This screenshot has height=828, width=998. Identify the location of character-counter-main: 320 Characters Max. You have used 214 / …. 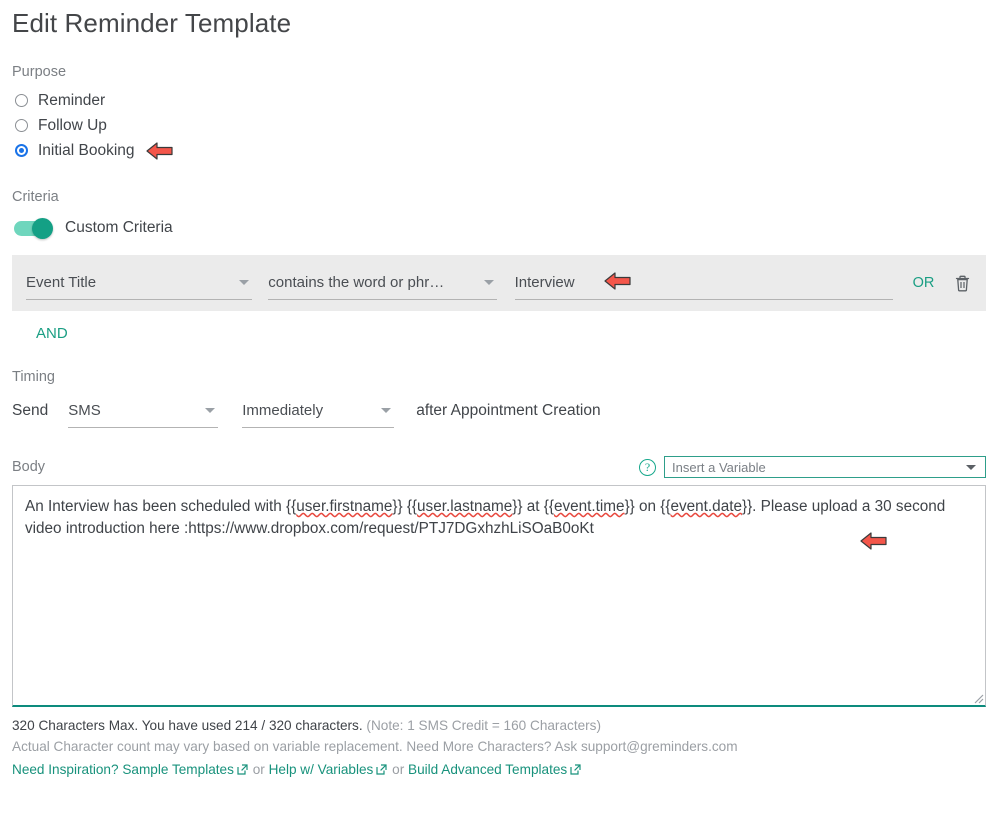
(187, 725).